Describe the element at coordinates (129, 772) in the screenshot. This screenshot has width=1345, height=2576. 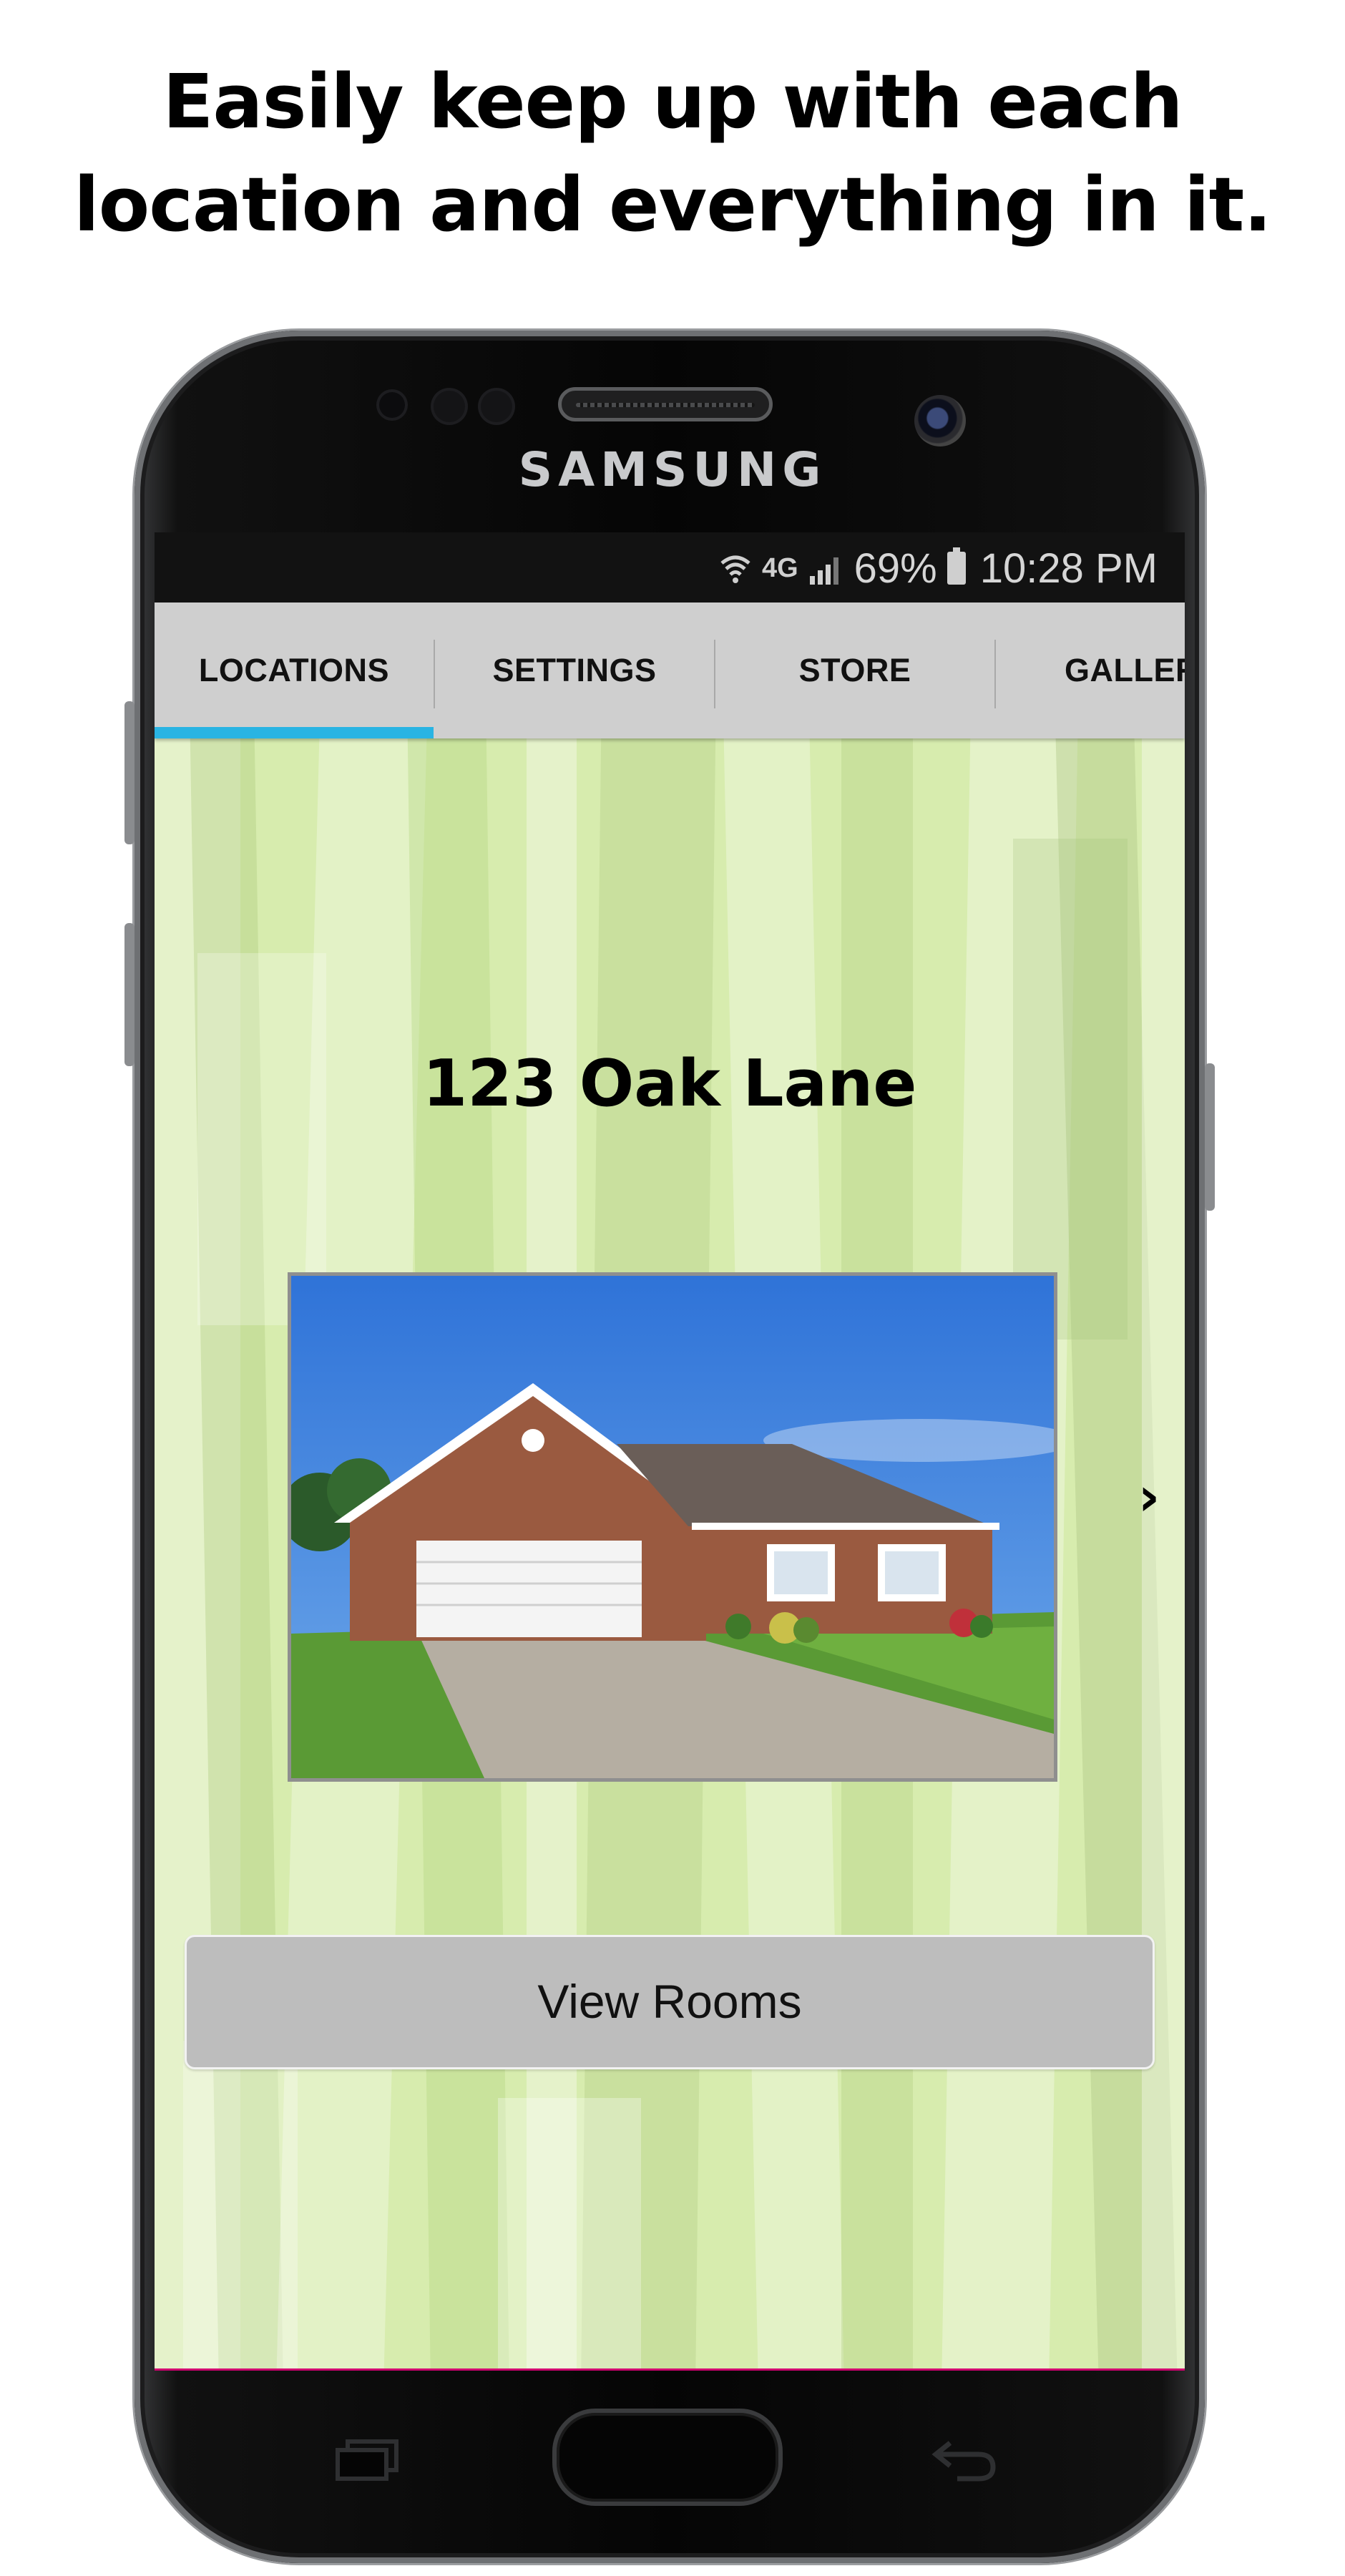
I see `volume-up-button` at that location.